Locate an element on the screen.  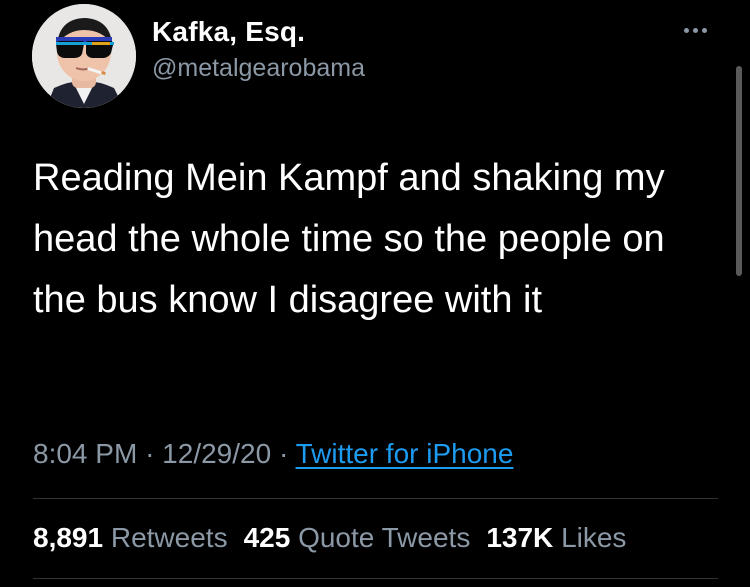
retweets-count: 8,891 is located at coordinates (68, 537).